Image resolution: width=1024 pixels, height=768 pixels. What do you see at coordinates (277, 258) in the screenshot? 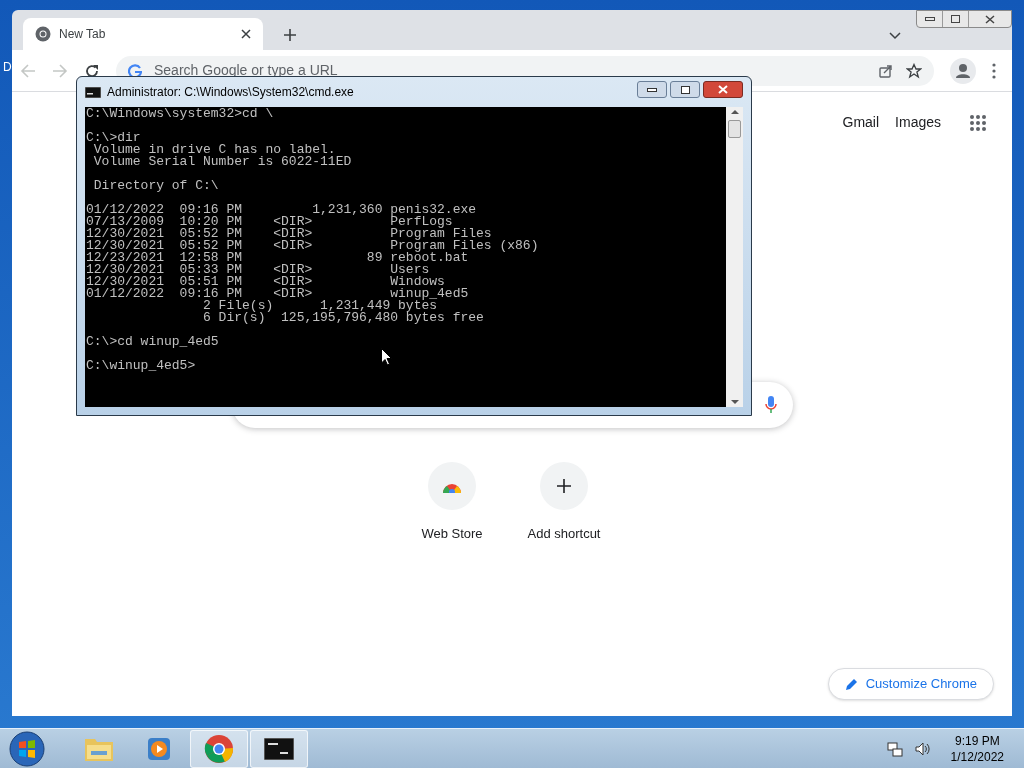
I see `console-line: 12/23/2021 12:58 PM 89 reboot.bat` at bounding box center [277, 258].